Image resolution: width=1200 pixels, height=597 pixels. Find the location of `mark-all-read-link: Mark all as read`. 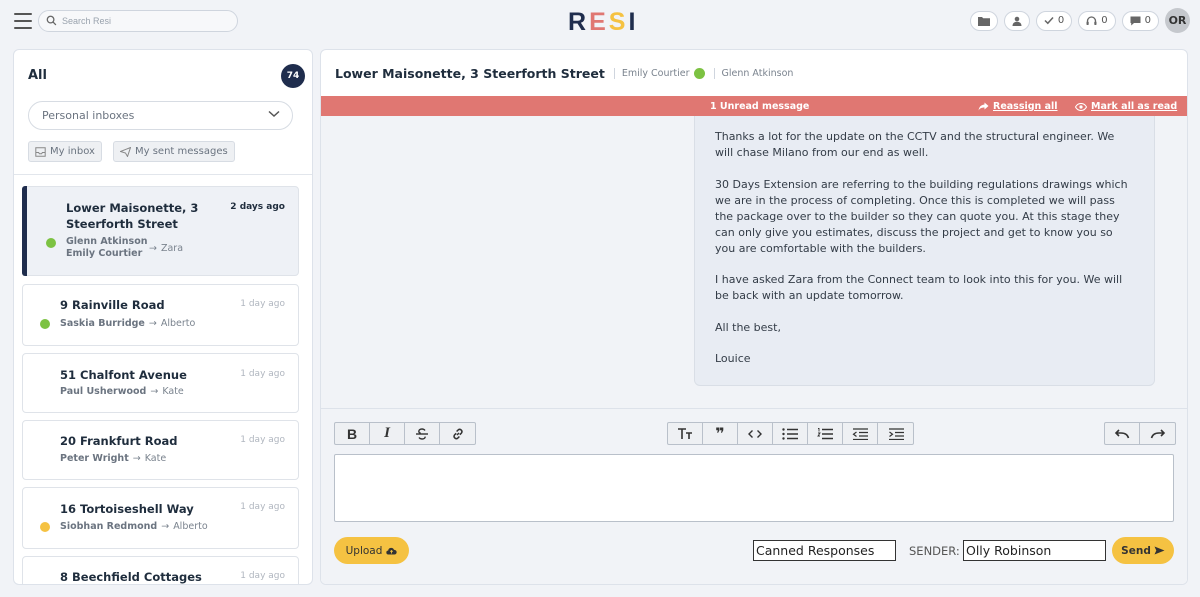

mark-all-read-link: Mark all as read is located at coordinates (1126, 106).